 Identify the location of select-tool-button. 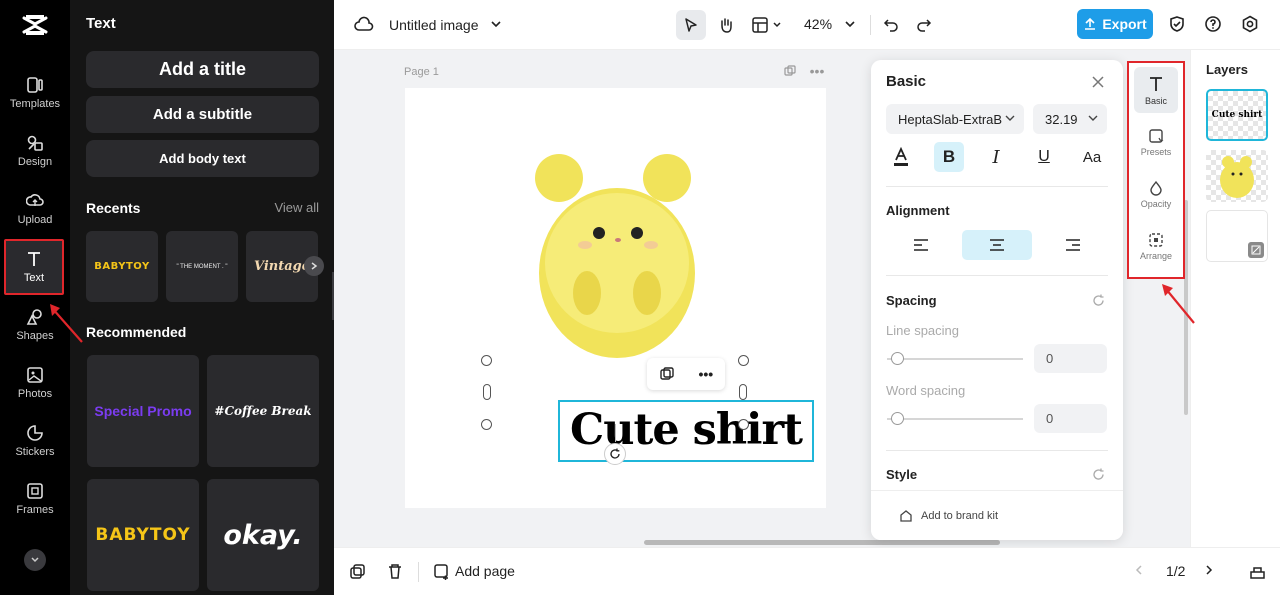
(691, 25).